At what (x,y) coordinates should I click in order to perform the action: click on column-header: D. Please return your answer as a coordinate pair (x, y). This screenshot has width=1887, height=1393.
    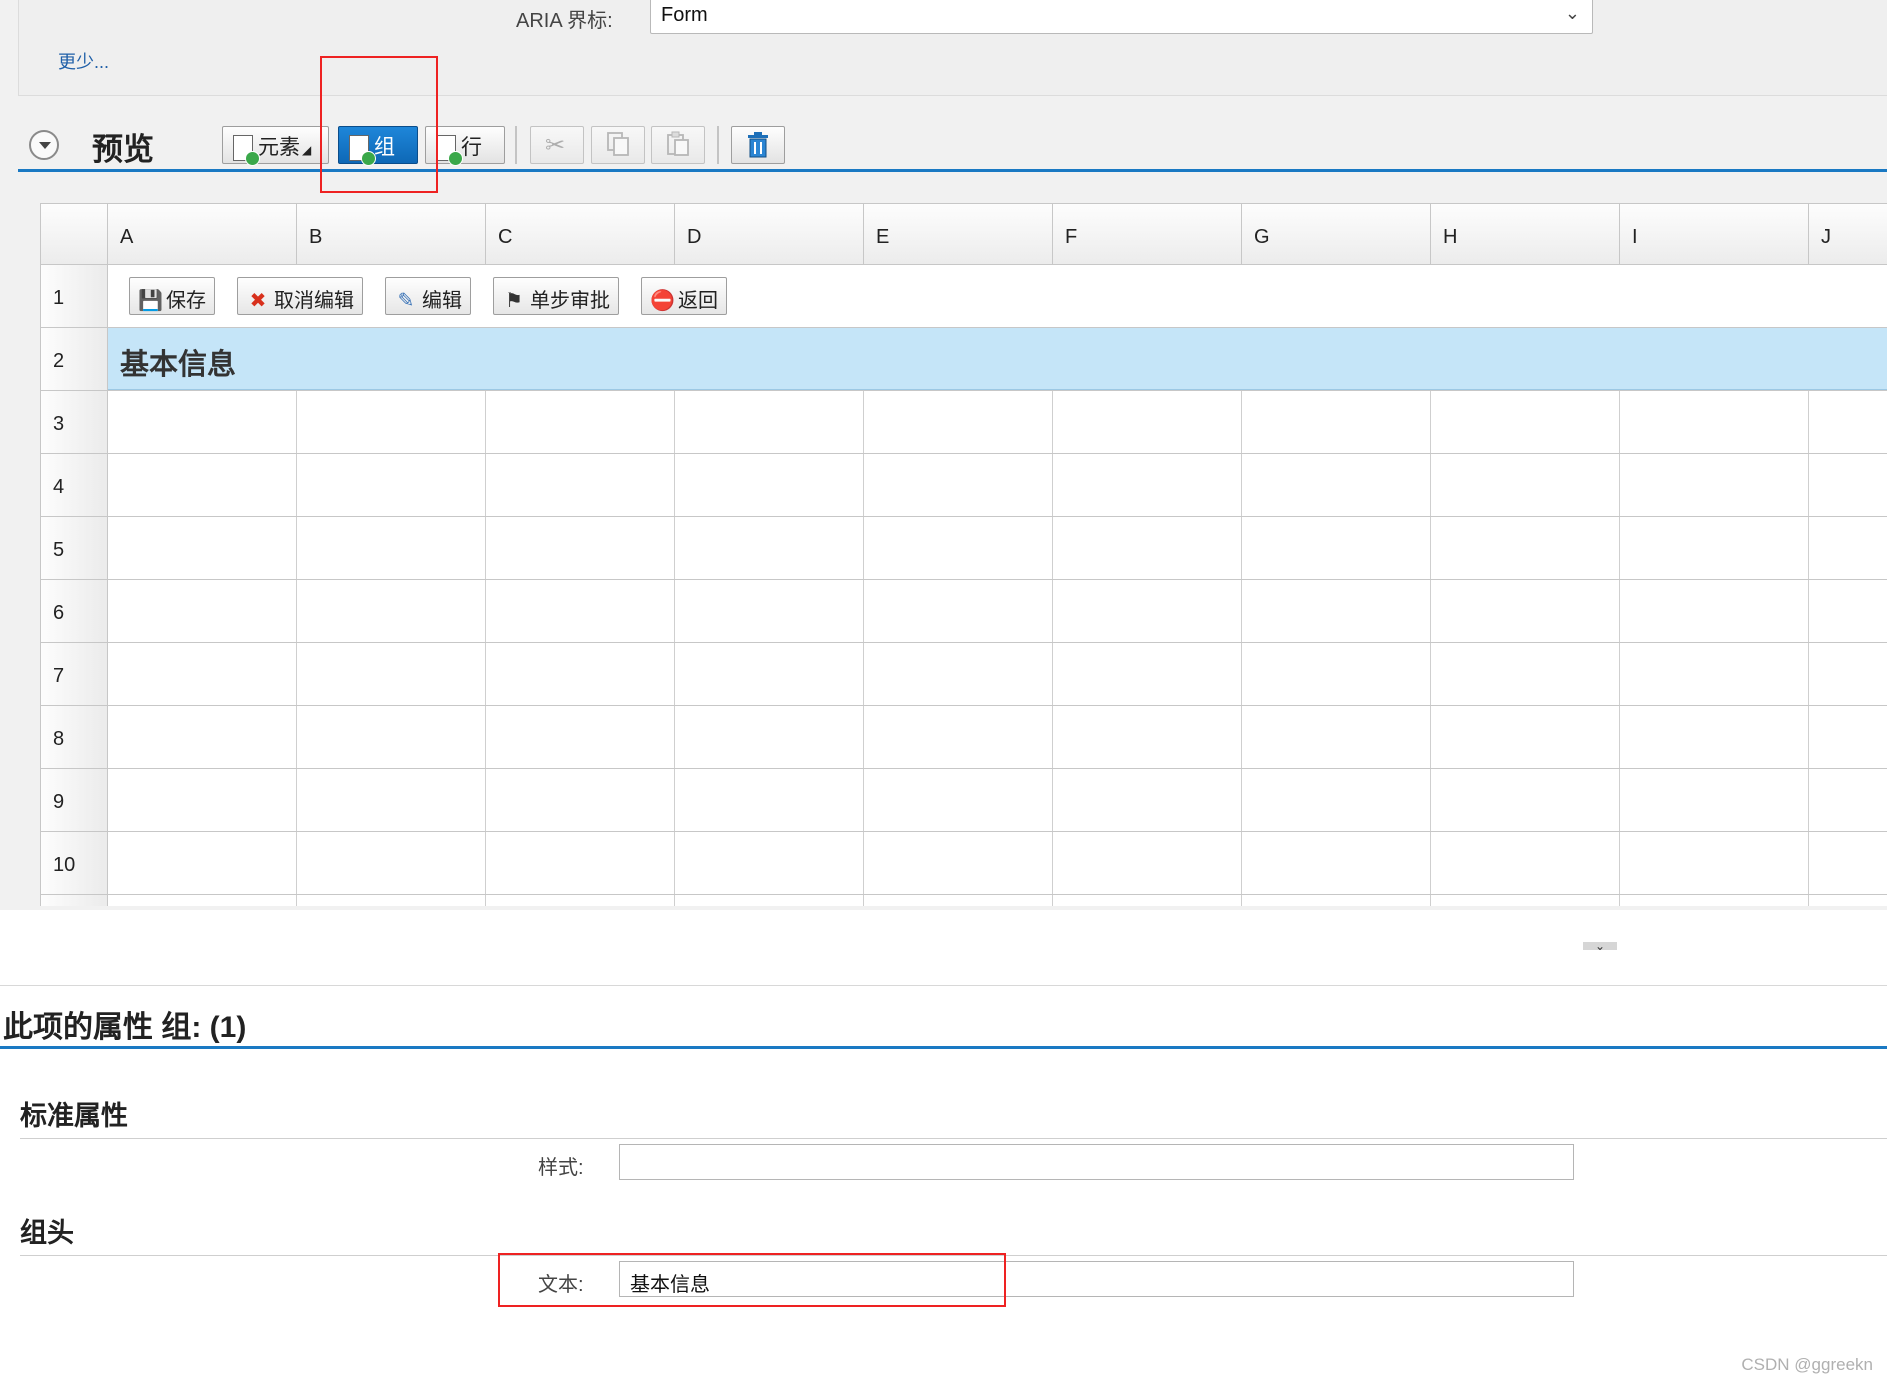
    Looking at the image, I should click on (769, 235).